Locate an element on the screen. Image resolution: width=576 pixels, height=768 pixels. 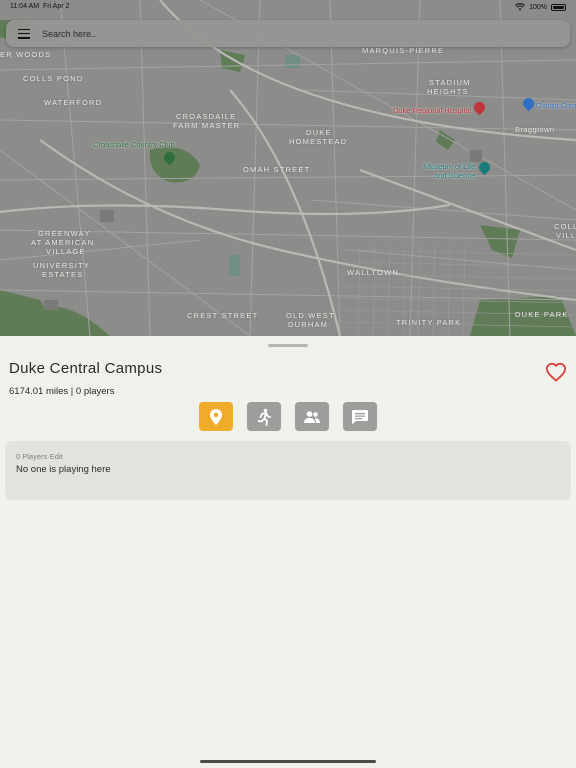
map-label-braggtown: Braggtown is located at coordinates (535, 129).